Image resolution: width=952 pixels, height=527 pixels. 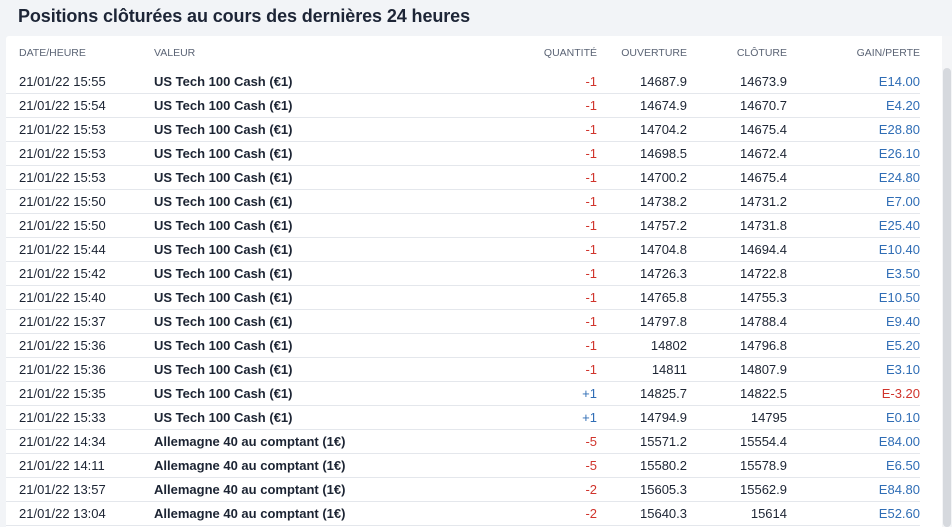 What do you see at coordinates (737, 249) in the screenshot?
I see `cell-close: 14694.4` at bounding box center [737, 249].